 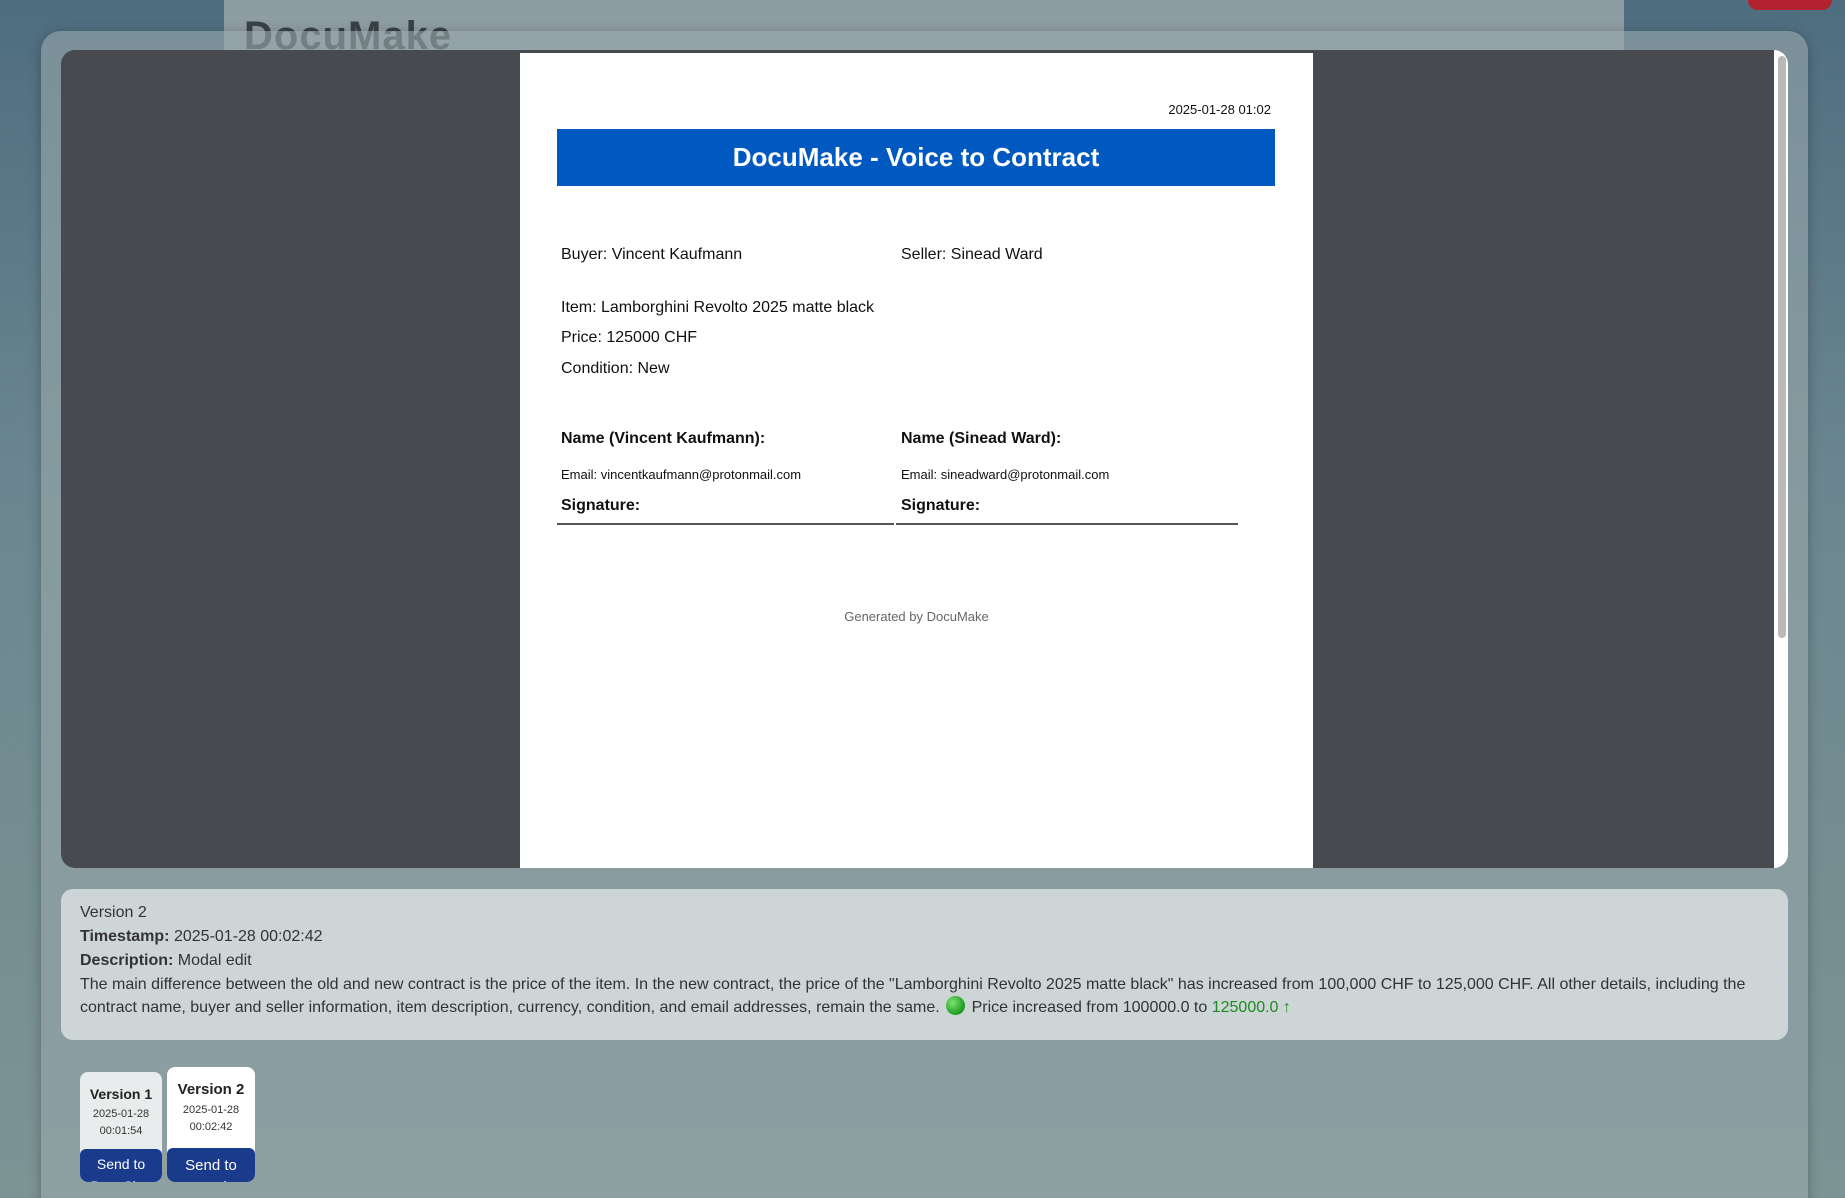 What do you see at coordinates (211, 1089) in the screenshot?
I see `version-card-title: Version 2` at bounding box center [211, 1089].